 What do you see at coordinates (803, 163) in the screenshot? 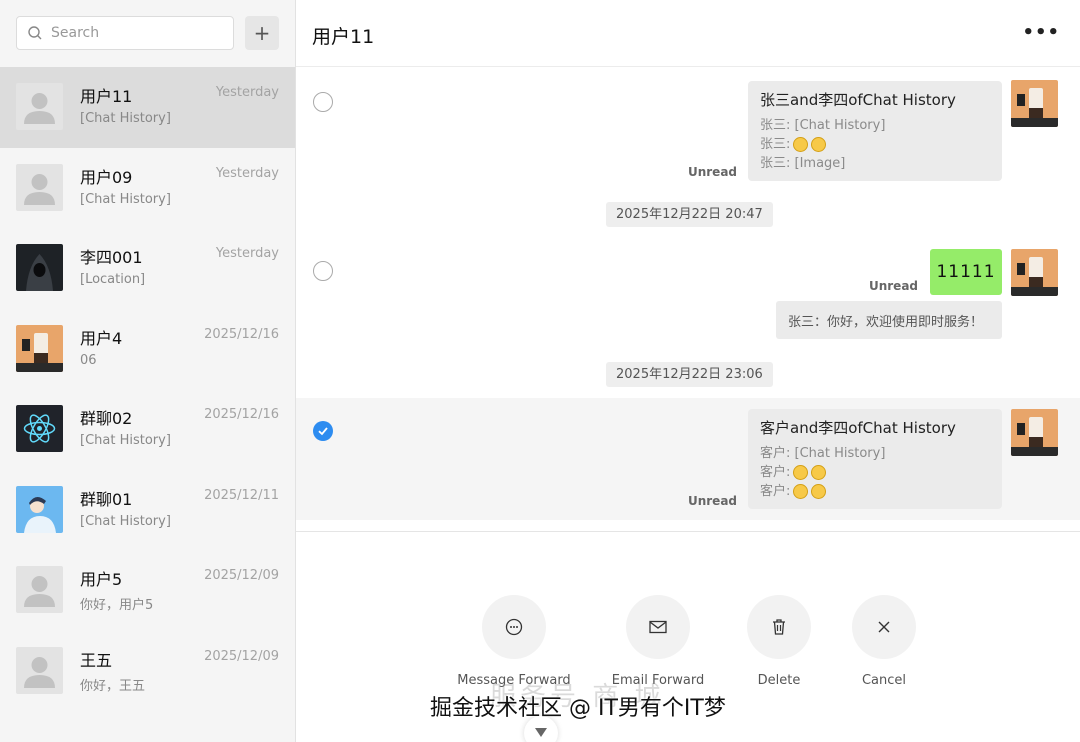
I see `chat-history-line: 张三: [Image]` at bounding box center [803, 163].